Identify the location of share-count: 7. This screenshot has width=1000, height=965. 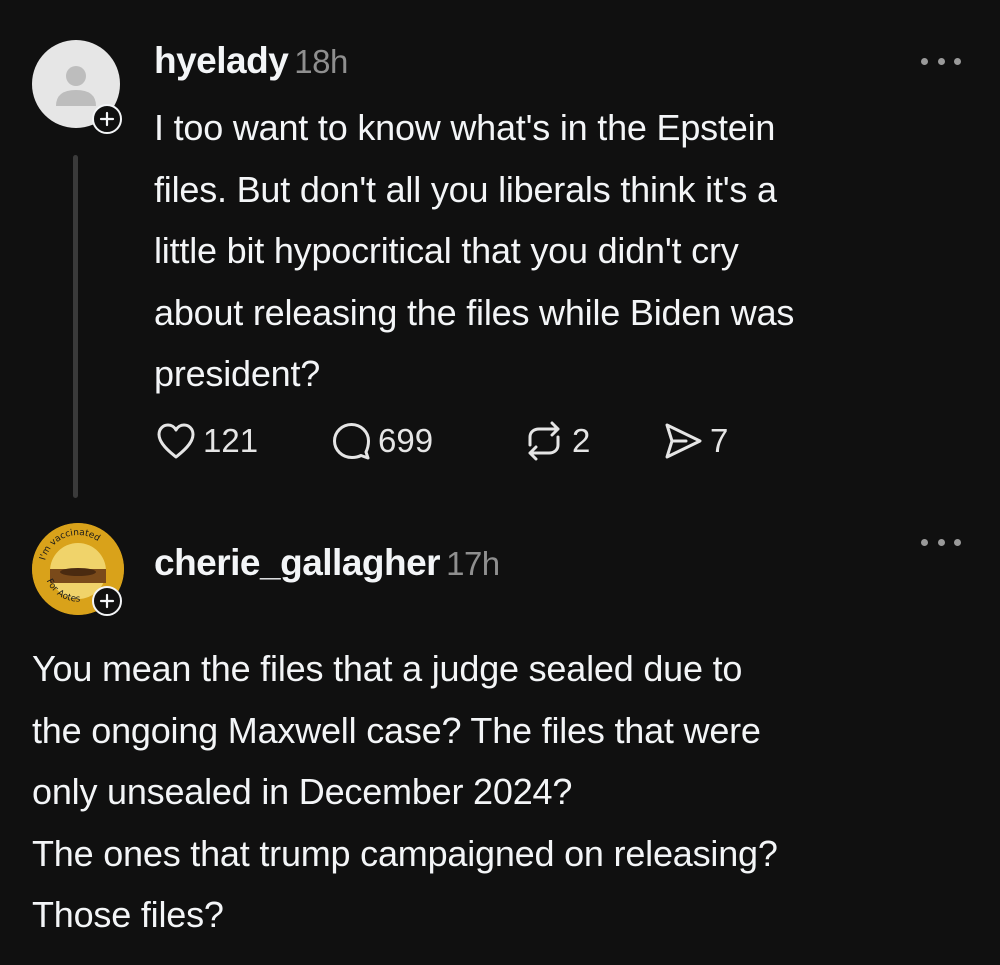
(719, 440).